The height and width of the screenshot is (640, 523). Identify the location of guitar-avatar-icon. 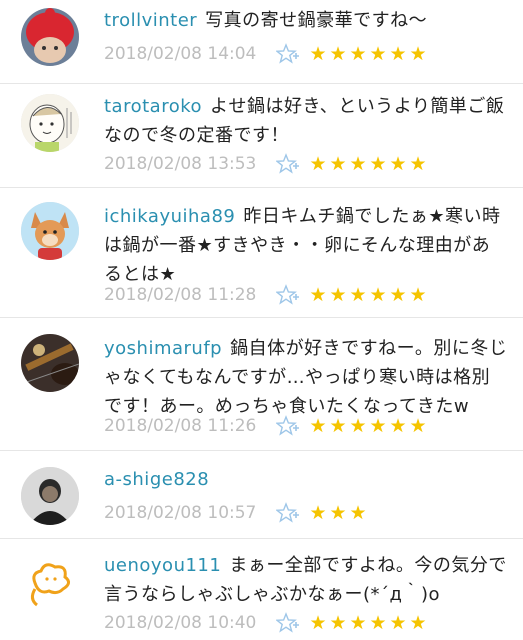
(50, 363).